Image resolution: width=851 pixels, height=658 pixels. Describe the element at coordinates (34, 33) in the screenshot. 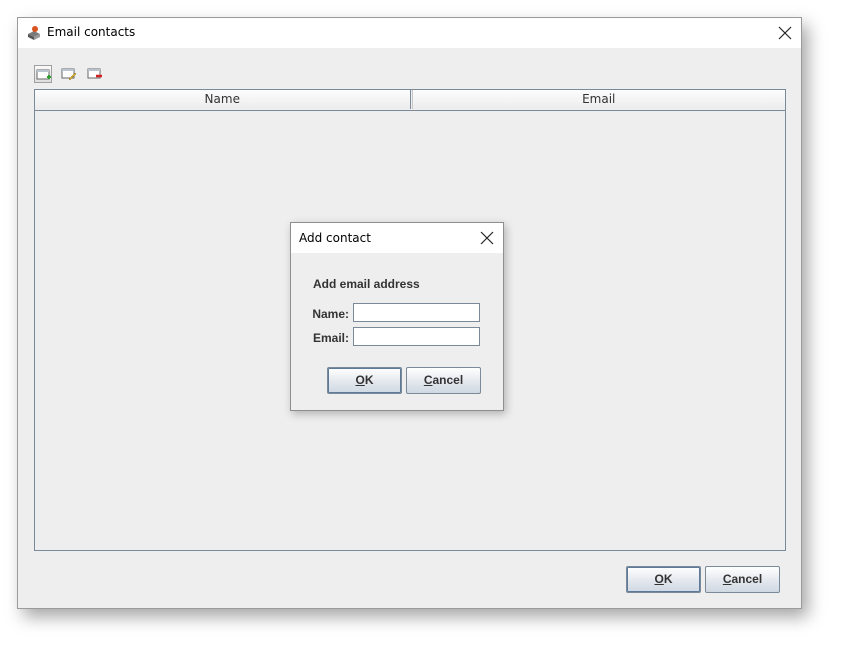

I see `app-icon` at that location.